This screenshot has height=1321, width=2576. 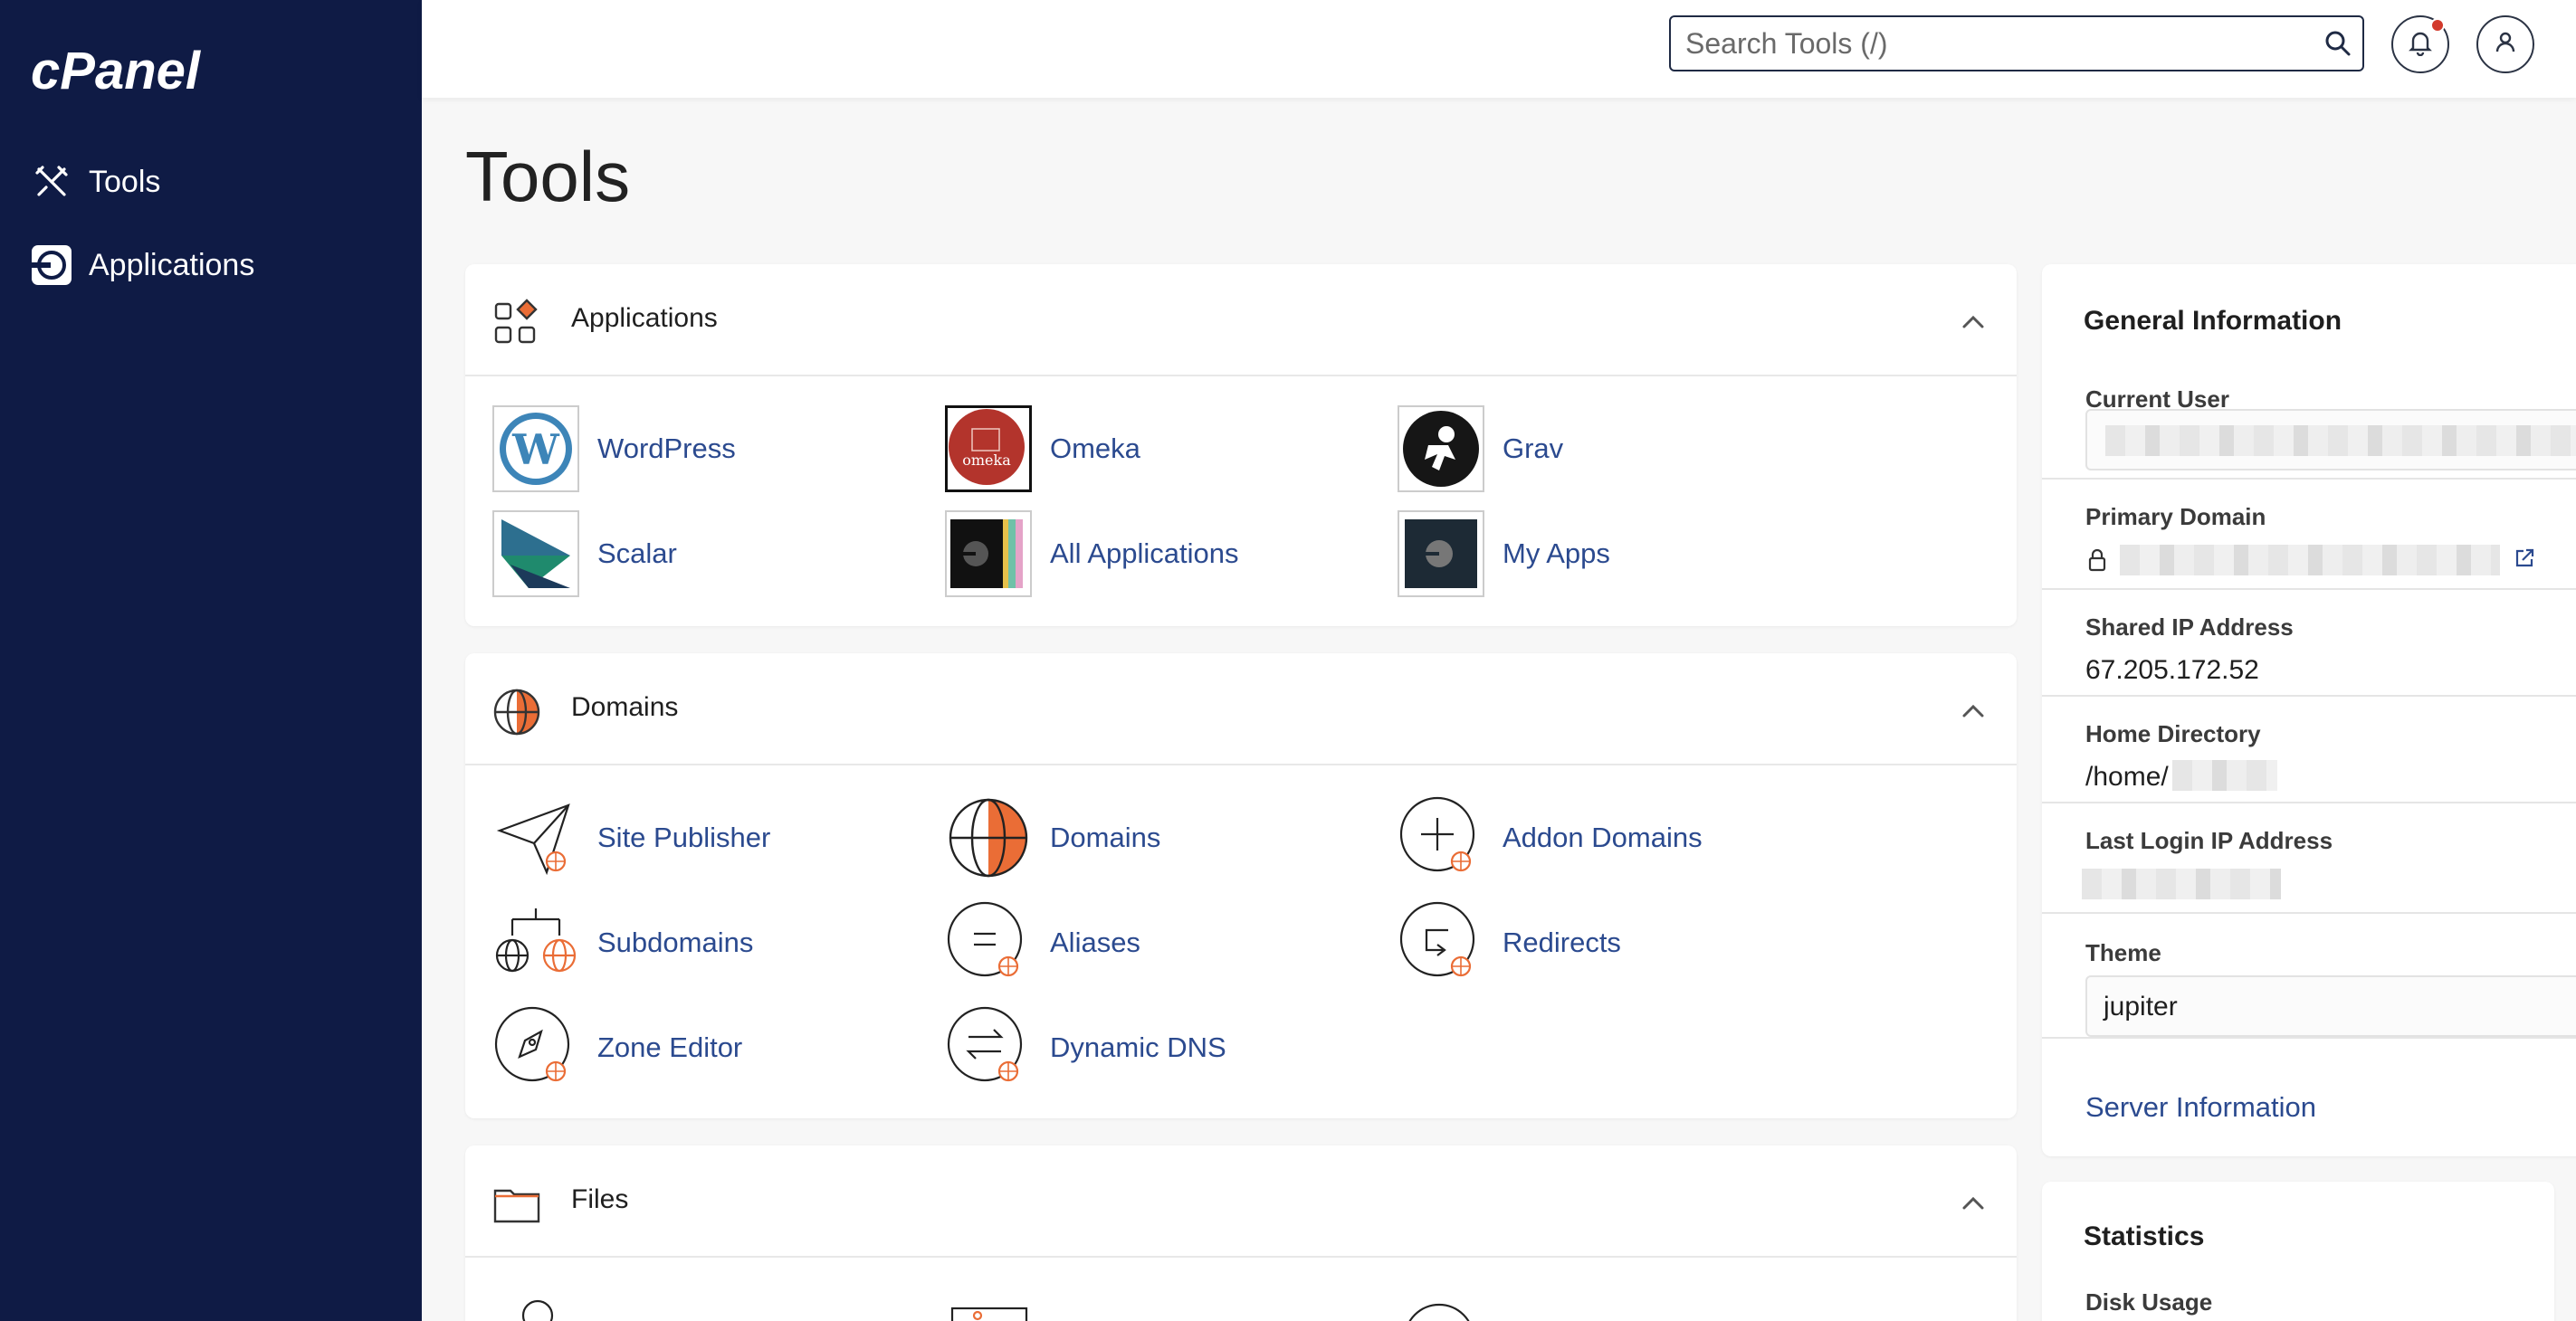 What do you see at coordinates (1993, 43) in the screenshot?
I see `search-input` at bounding box center [1993, 43].